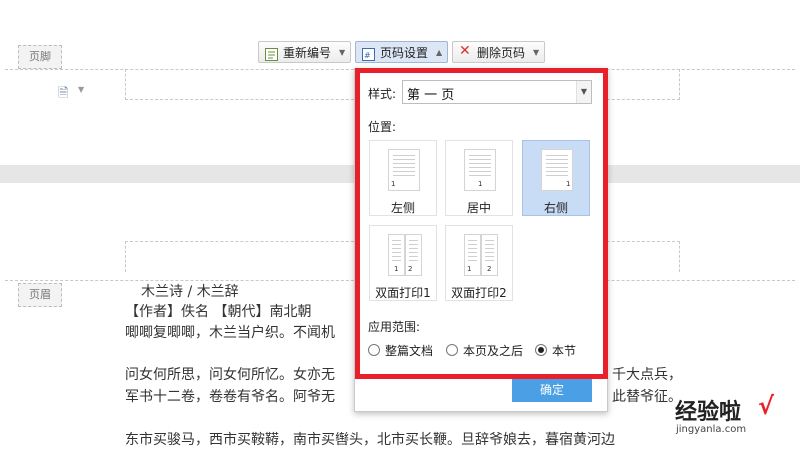 This screenshot has width=800, height=450. I want to click on doc-line: 此替爷征。, so click(647, 397).